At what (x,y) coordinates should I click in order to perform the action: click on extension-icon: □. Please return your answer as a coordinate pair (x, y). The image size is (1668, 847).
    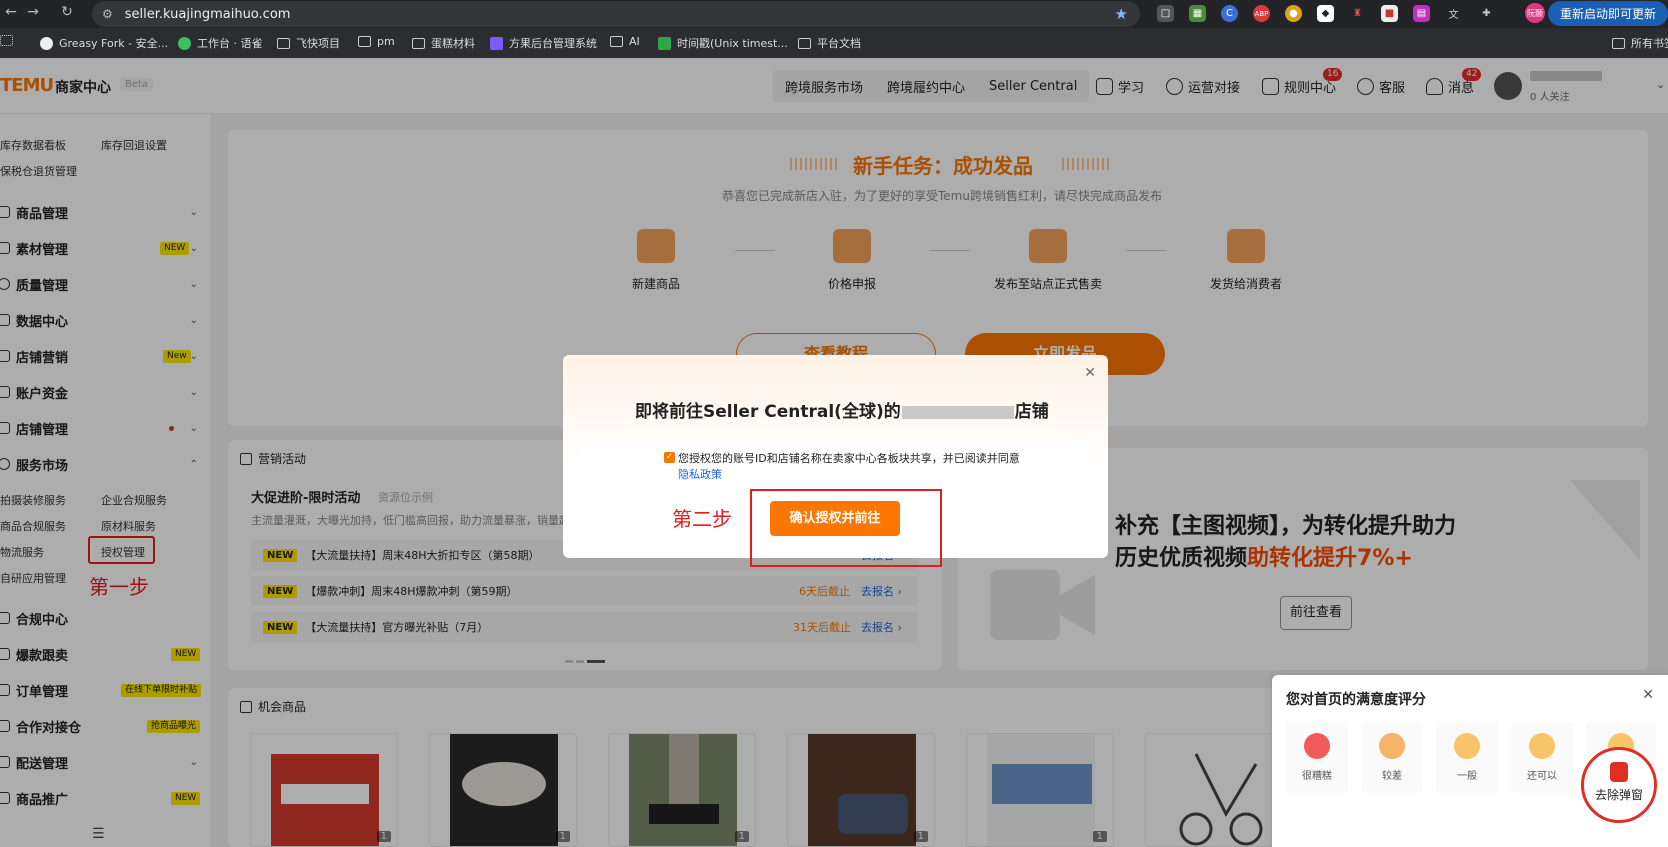
    Looking at the image, I should click on (1165, 13).